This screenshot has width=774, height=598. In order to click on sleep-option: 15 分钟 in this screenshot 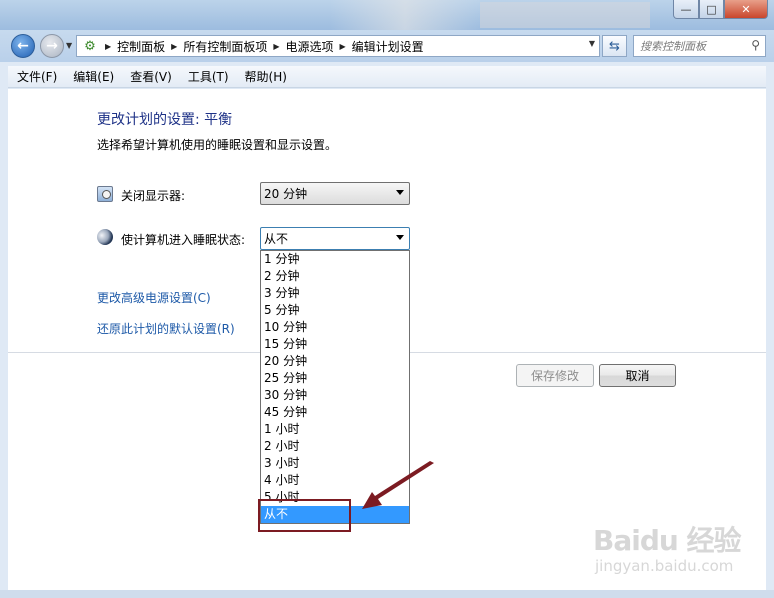, I will do `click(335, 344)`.